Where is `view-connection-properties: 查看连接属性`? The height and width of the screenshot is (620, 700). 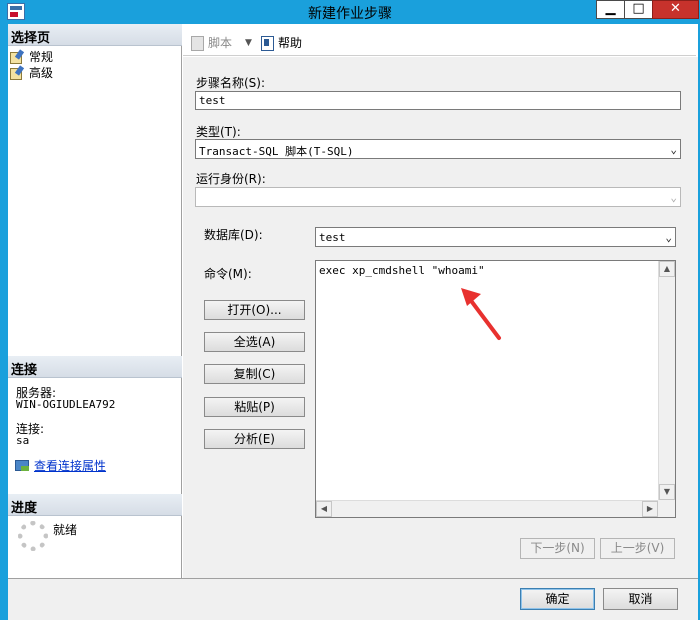
view-connection-properties: 查看连接属性 is located at coordinates (60, 465).